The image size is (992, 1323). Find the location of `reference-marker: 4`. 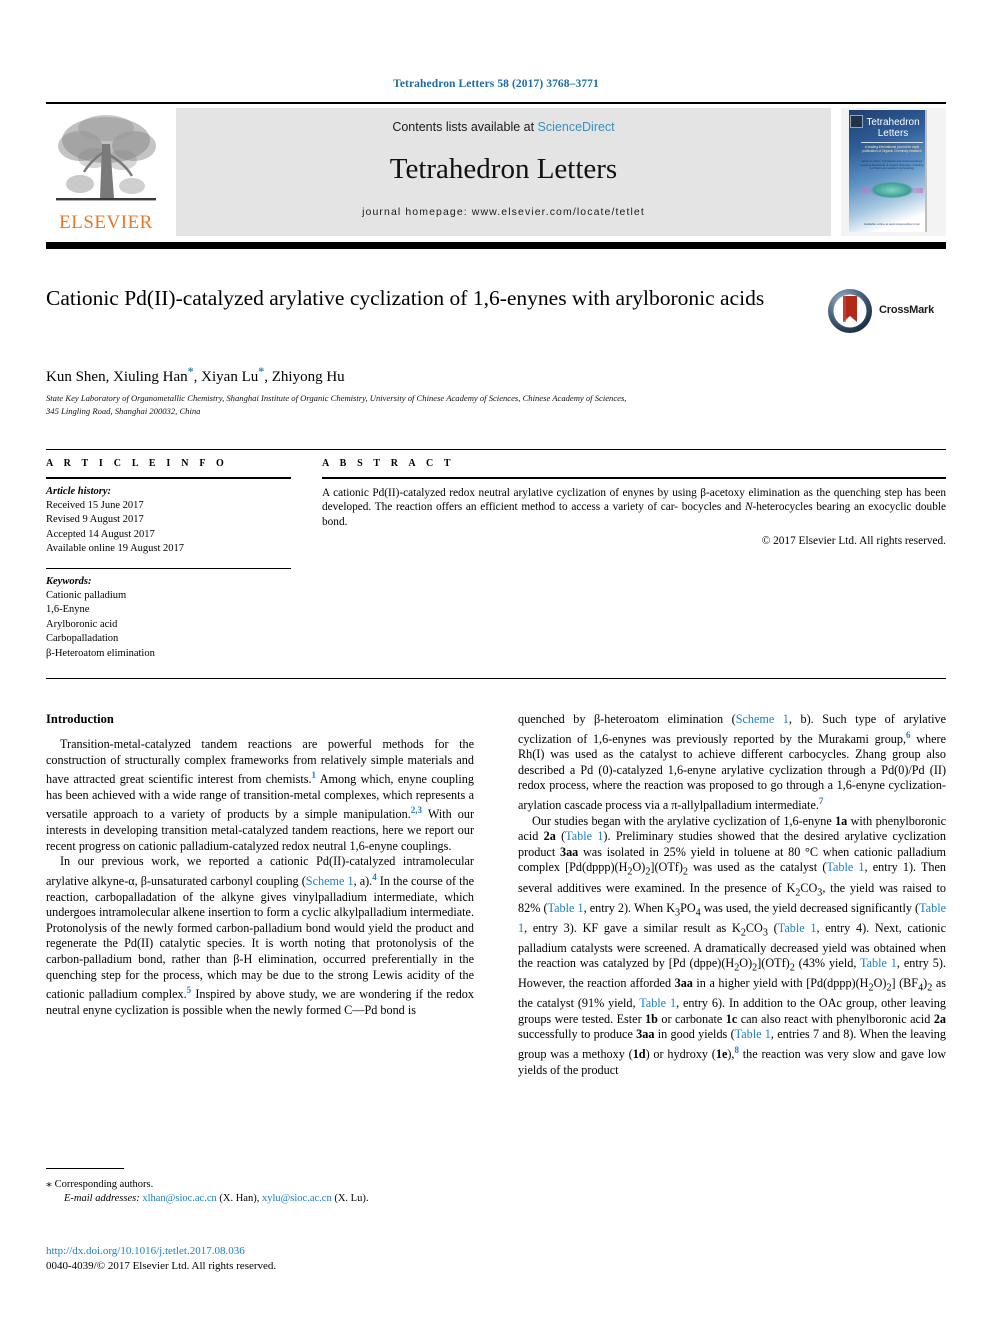

reference-marker: 4 is located at coordinates (374, 877).